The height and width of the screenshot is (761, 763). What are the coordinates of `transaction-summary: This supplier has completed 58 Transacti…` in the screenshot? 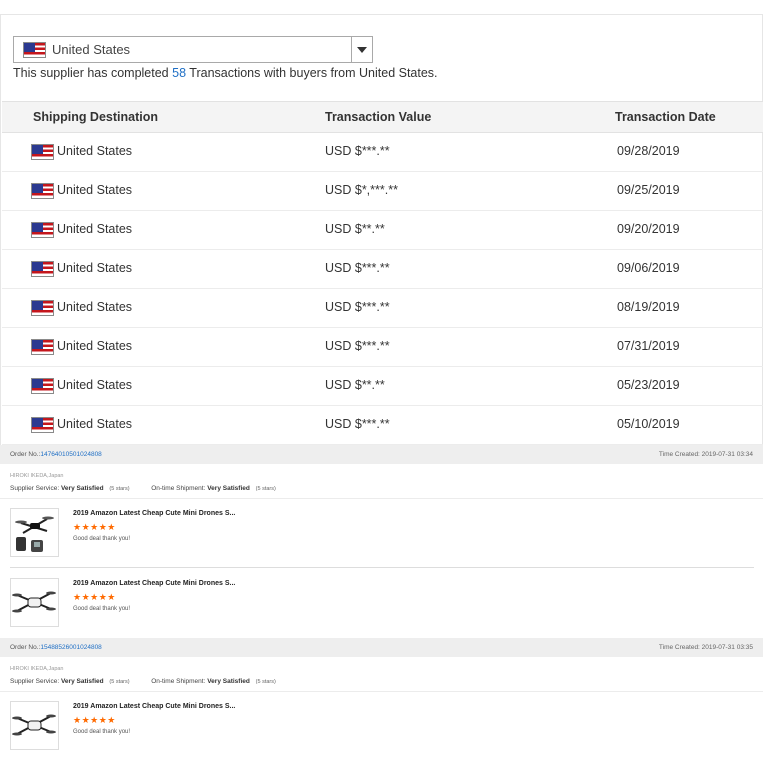 It's located at (225, 73).